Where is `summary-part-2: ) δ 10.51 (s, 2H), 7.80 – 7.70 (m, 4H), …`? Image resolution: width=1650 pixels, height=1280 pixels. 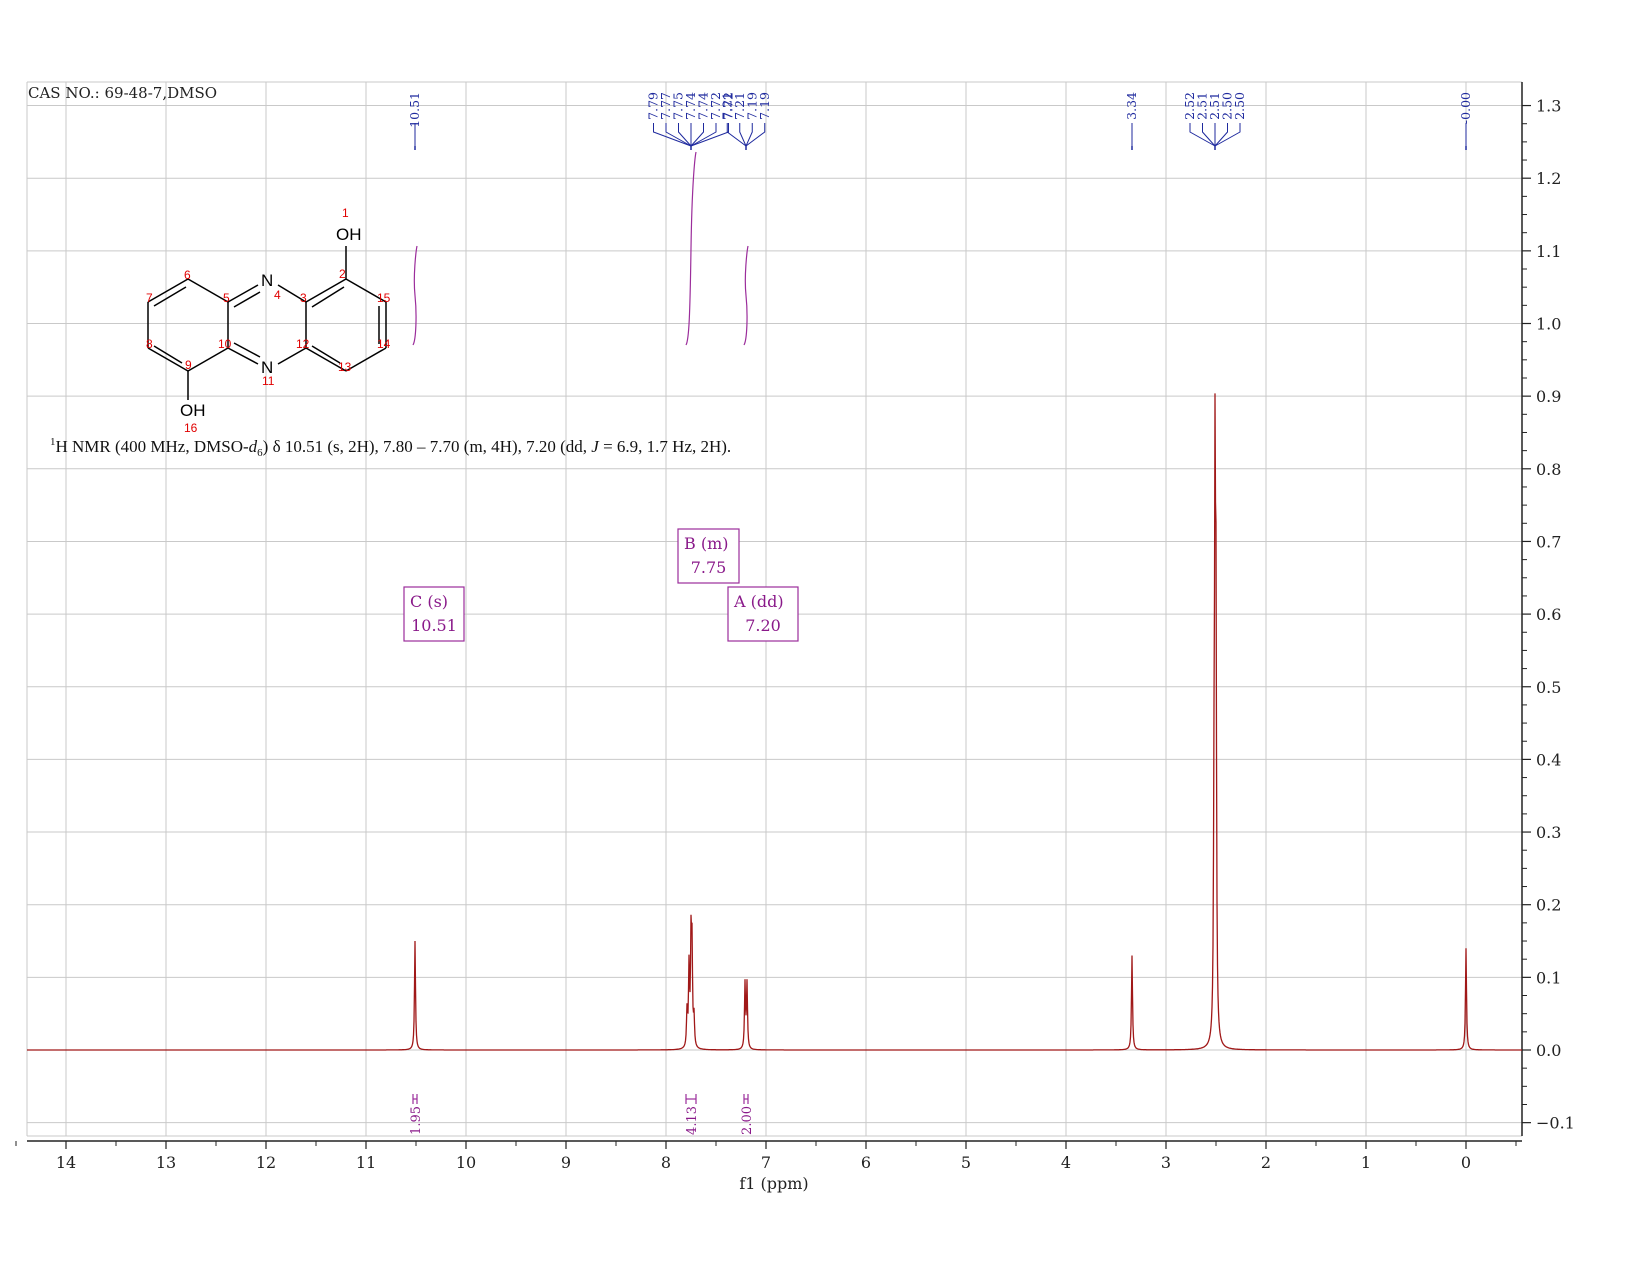 summary-part-2: ) δ 10.51 (s, 2H), 7.80 – 7.70 (m, 4H), … is located at coordinates (427, 446).